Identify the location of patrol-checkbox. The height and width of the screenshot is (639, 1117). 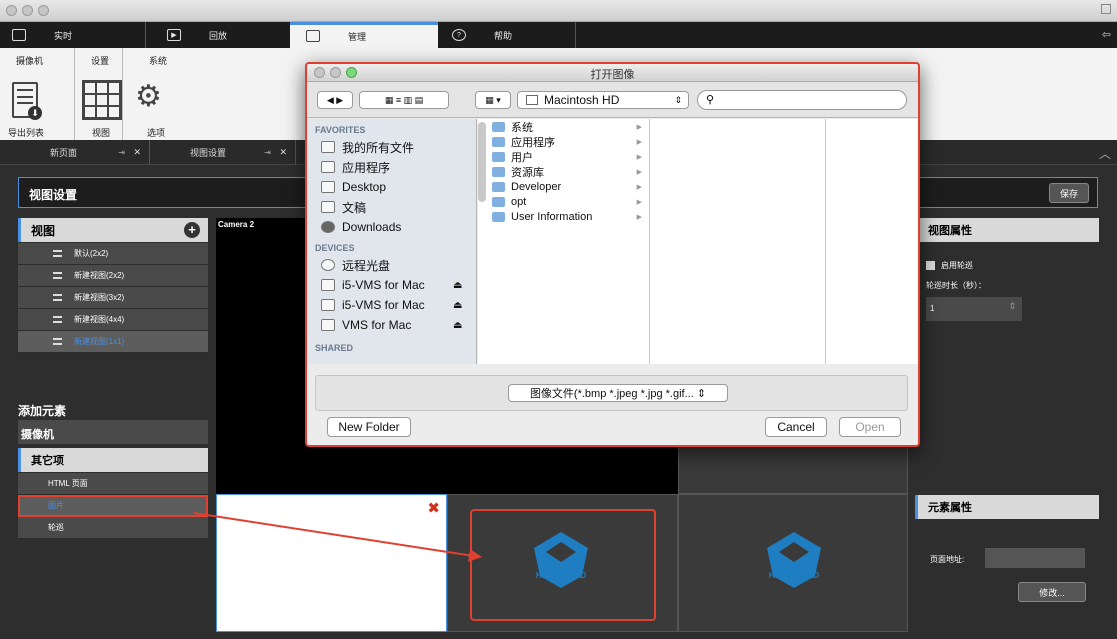
(930, 265).